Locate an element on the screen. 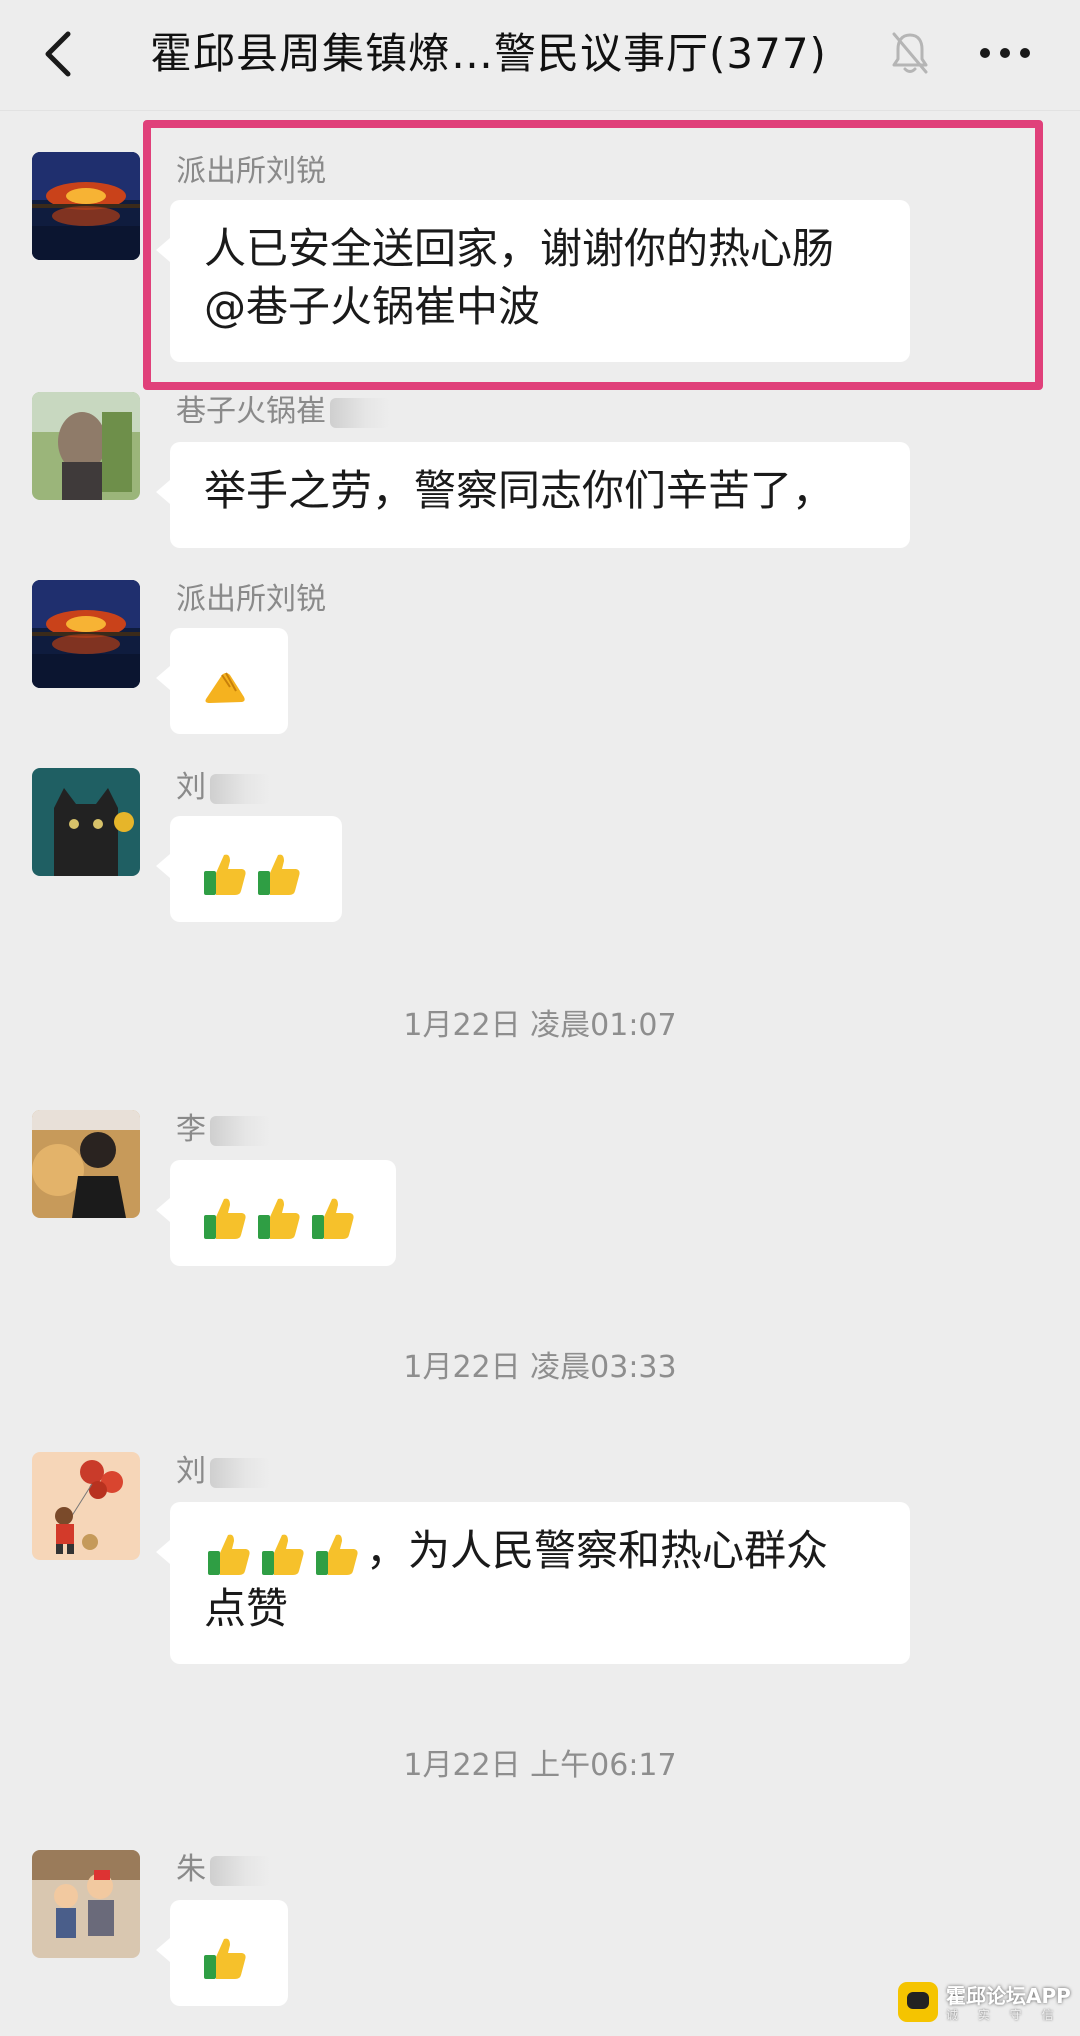 This screenshot has width=1080, height=2036. sender-name: 派出所刘锐 is located at coordinates (251, 599).